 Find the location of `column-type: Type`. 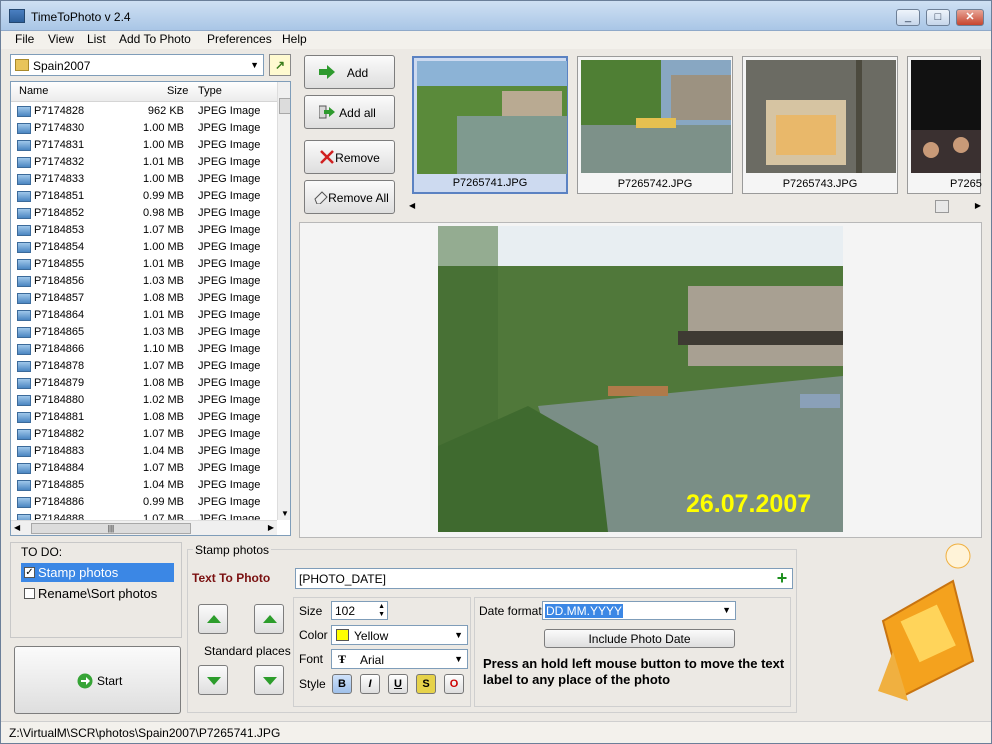

column-type: Type is located at coordinates (210, 91).